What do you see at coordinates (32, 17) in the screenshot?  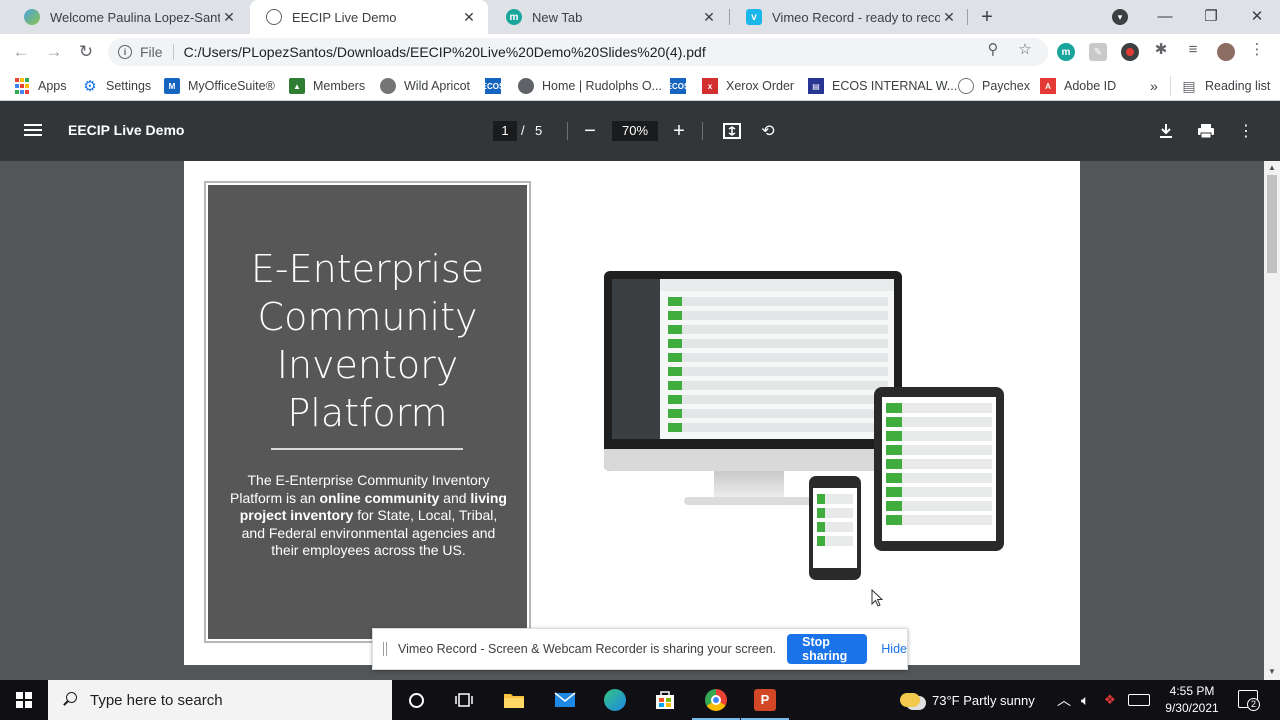 I see `eecip-globe-icon` at bounding box center [32, 17].